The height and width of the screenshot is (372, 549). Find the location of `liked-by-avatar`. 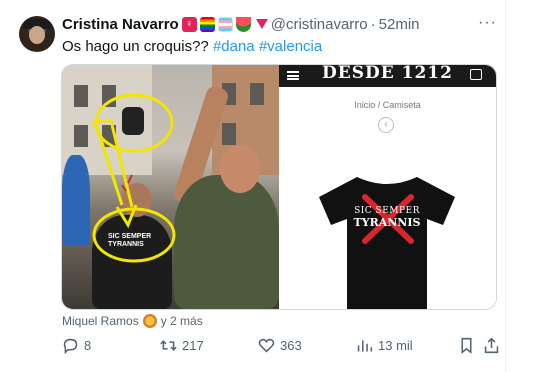

liked-by-avatar is located at coordinates (149, 321).